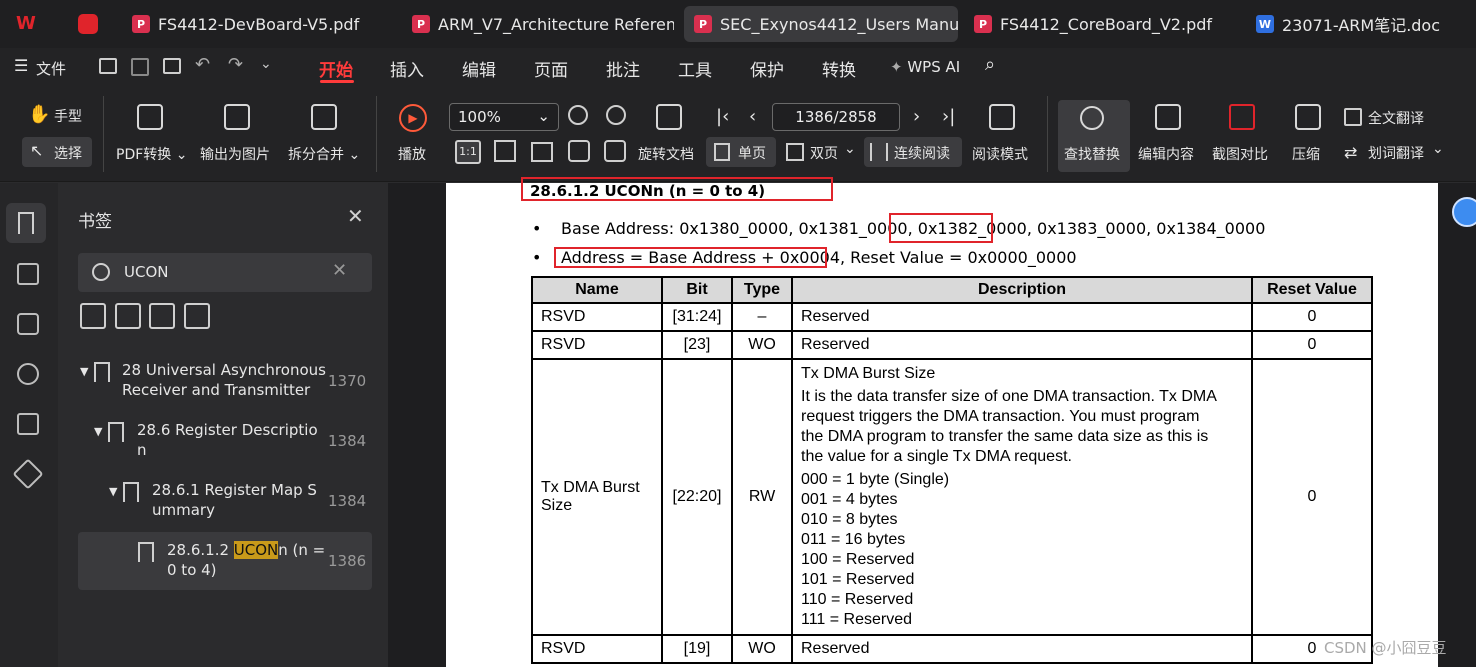 The image size is (1476, 667). Describe the element at coordinates (916, 116) in the screenshot. I see `next-page-icon: ›` at that location.